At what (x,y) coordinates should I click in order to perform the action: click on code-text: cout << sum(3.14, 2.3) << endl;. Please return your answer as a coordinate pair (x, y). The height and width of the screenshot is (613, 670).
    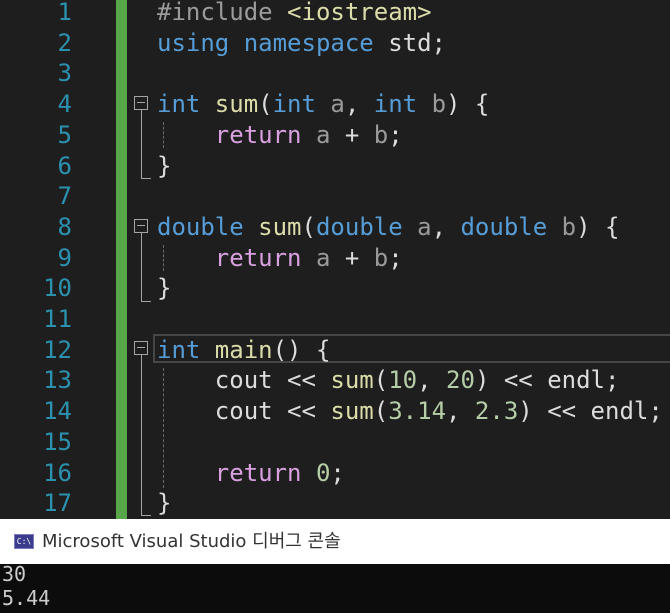
    Looking at the image, I should click on (410, 411).